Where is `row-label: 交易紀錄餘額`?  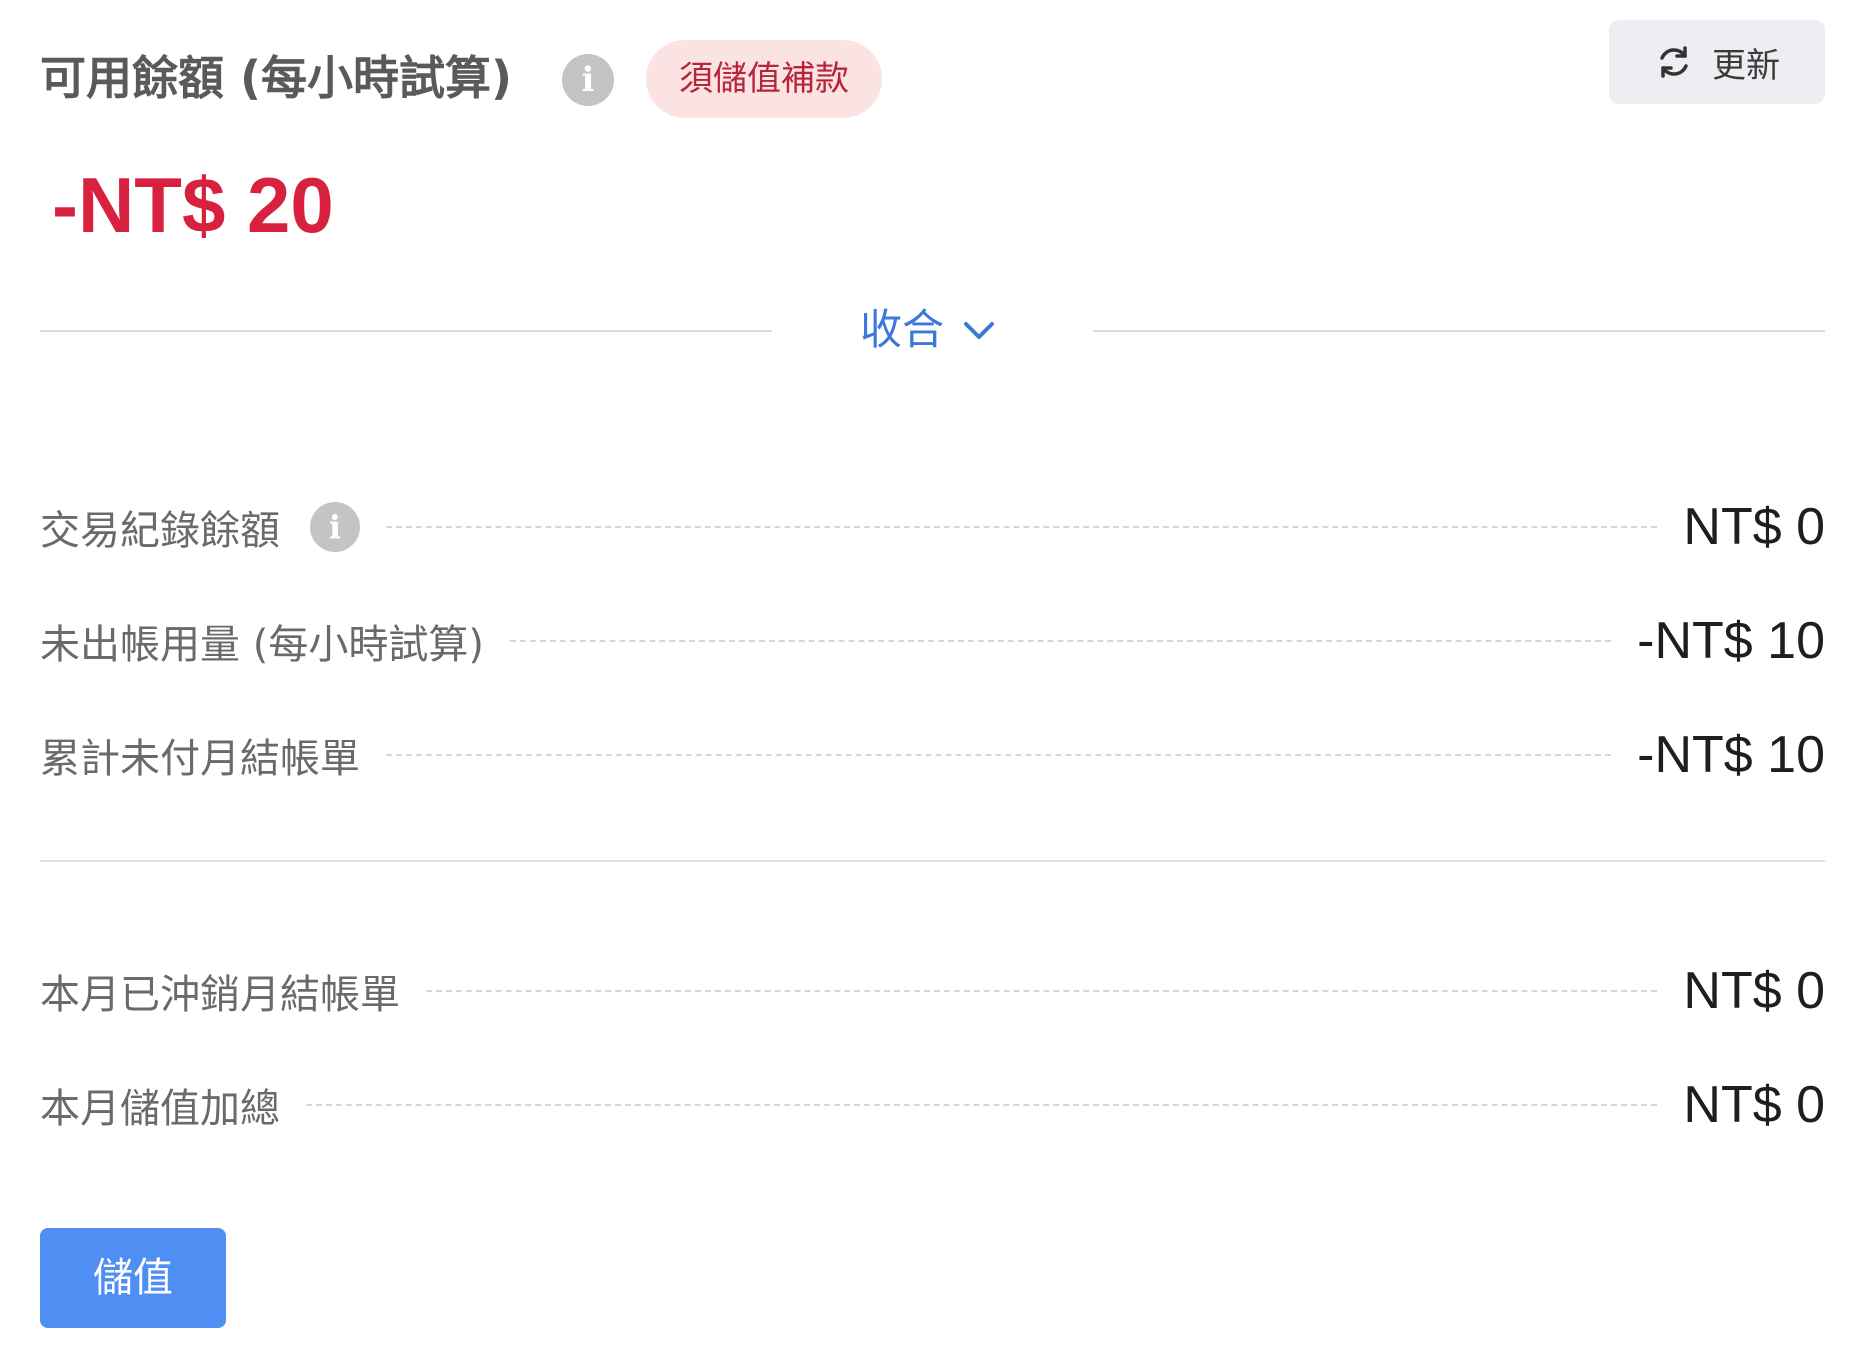 row-label: 交易紀錄餘額 is located at coordinates (160, 531).